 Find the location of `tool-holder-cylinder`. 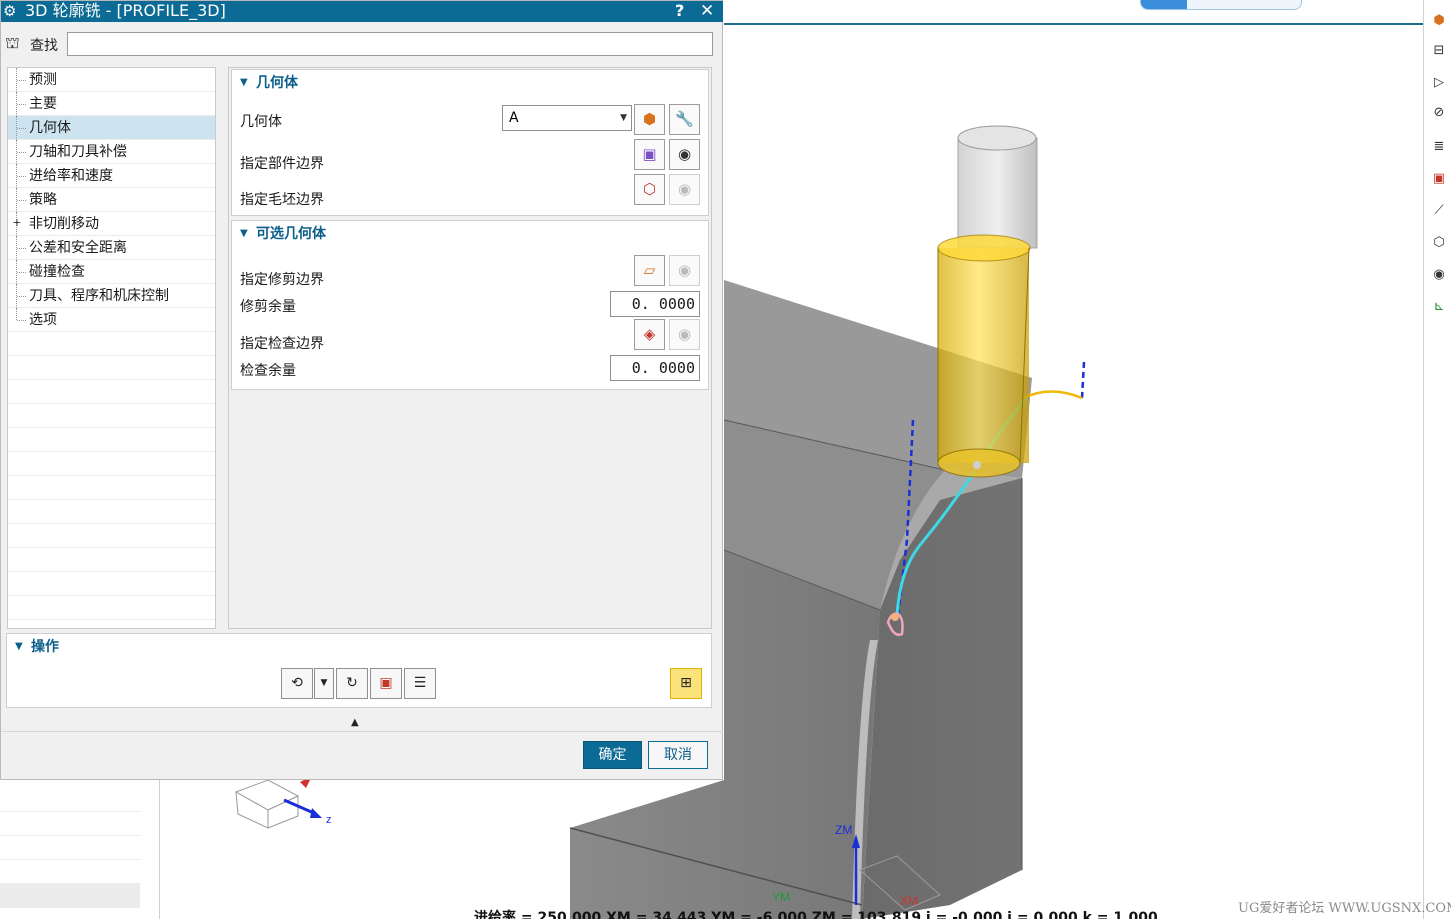

tool-holder-cylinder is located at coordinates (997, 193).